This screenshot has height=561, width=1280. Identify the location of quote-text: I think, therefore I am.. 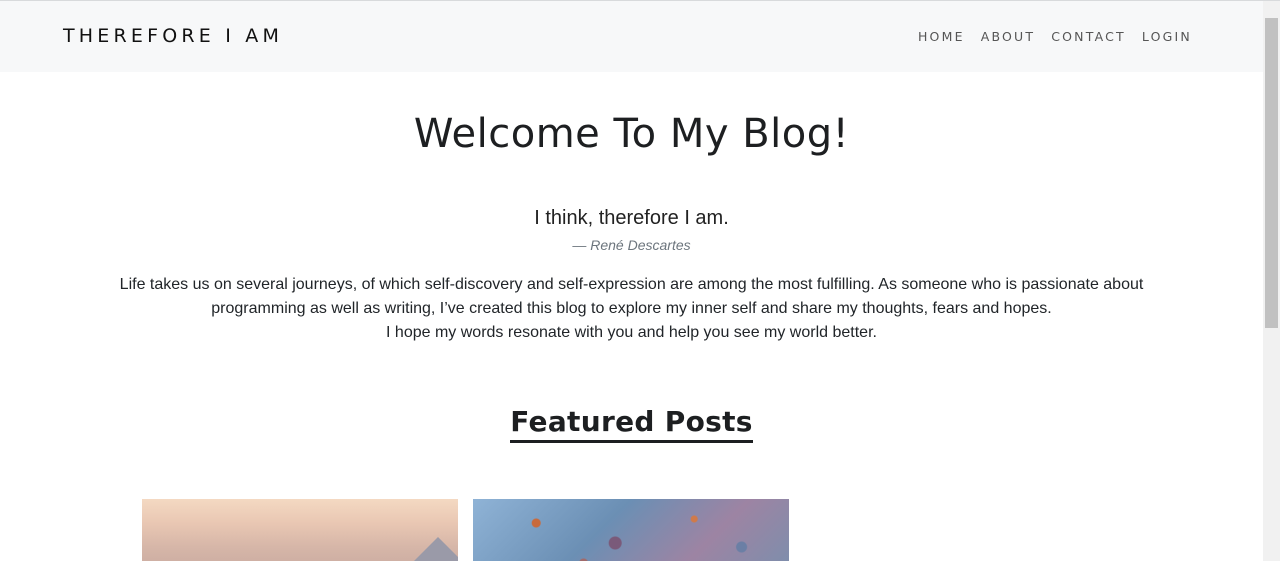
(631, 218).